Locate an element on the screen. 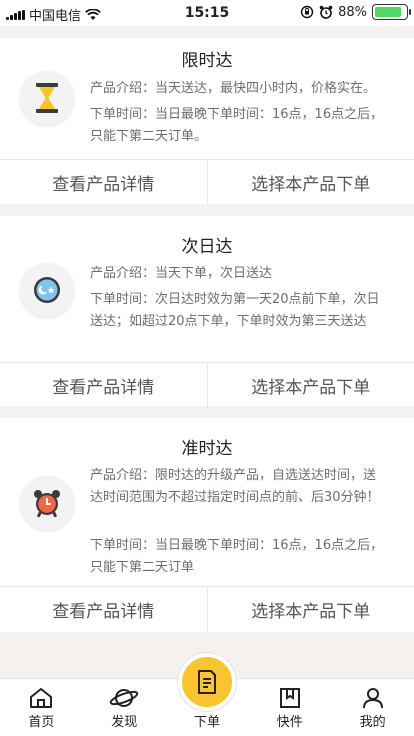 Image resolution: width=414 pixels, height=736 pixels. tab-label: 我的 is located at coordinates (372, 722).